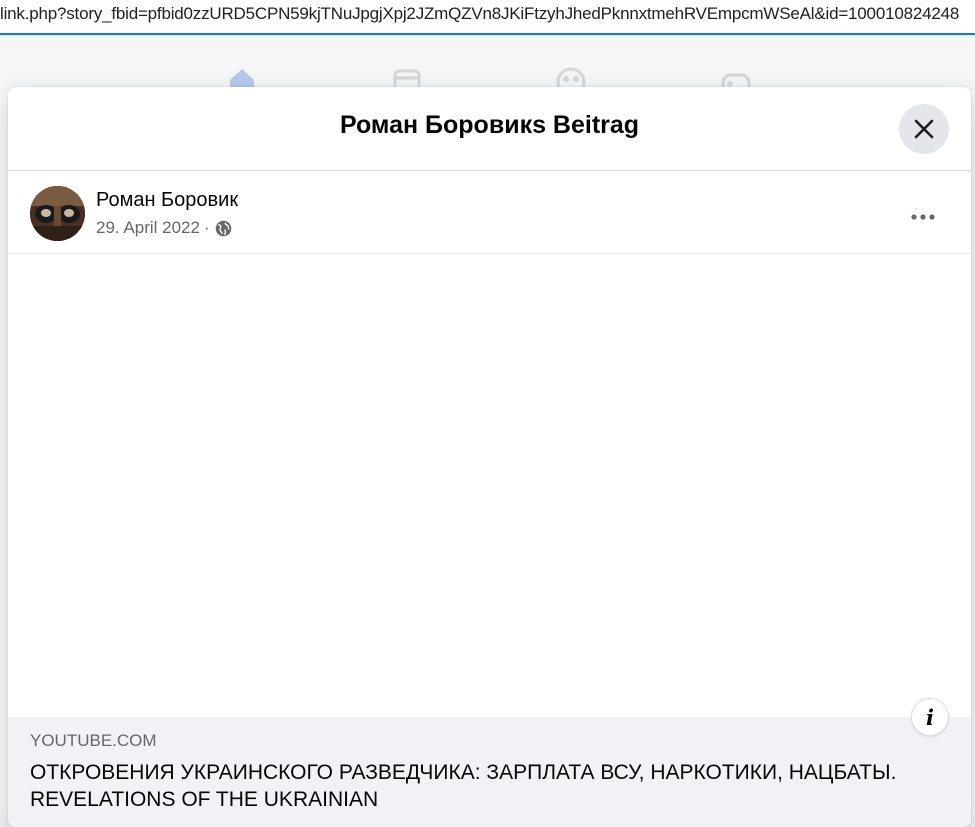  Describe the element at coordinates (487, 64) in the screenshot. I see `facebook-top-nav` at that location.